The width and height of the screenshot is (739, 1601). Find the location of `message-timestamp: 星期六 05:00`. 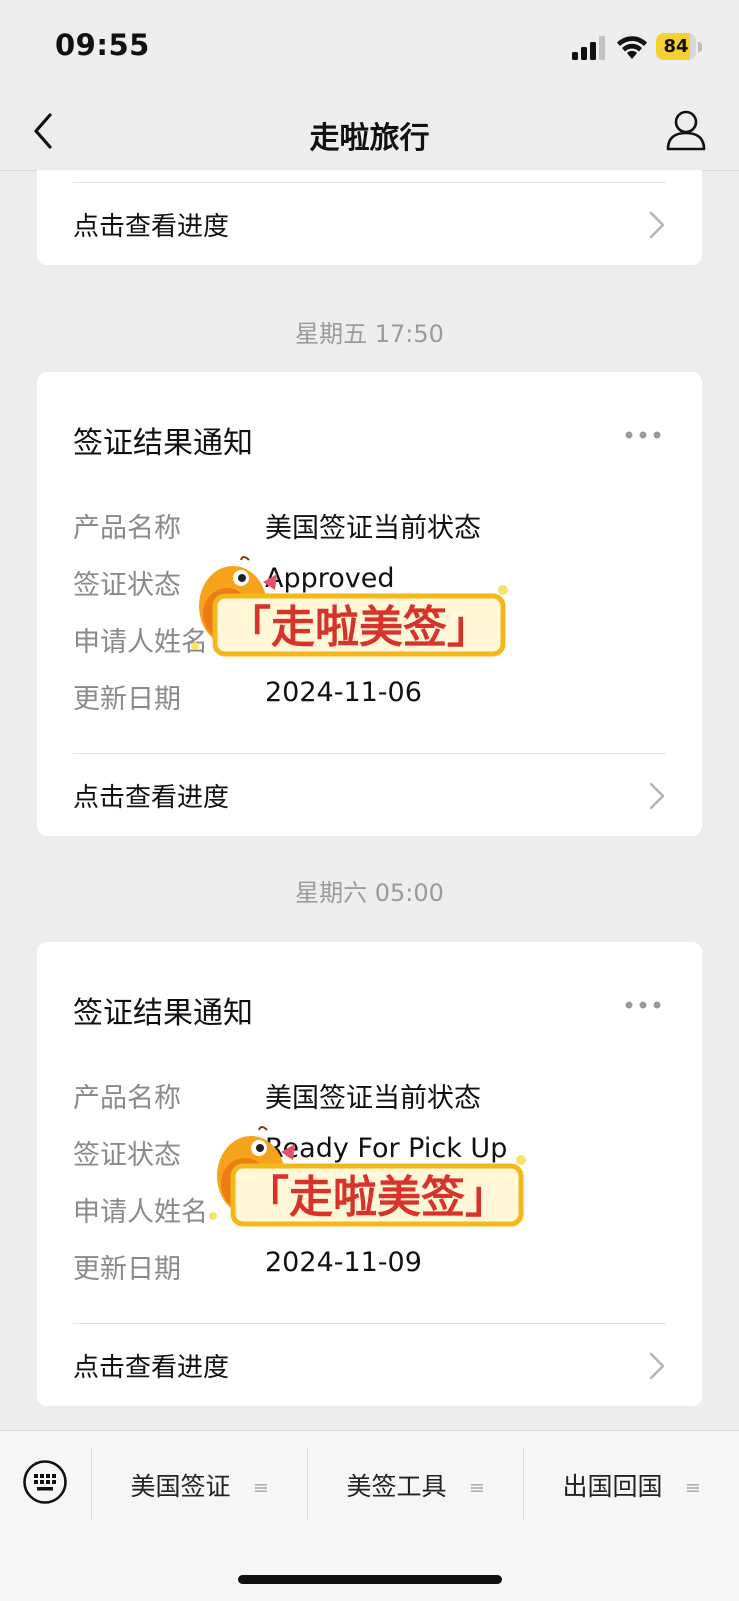

message-timestamp: 星期六 05:00 is located at coordinates (369, 893).